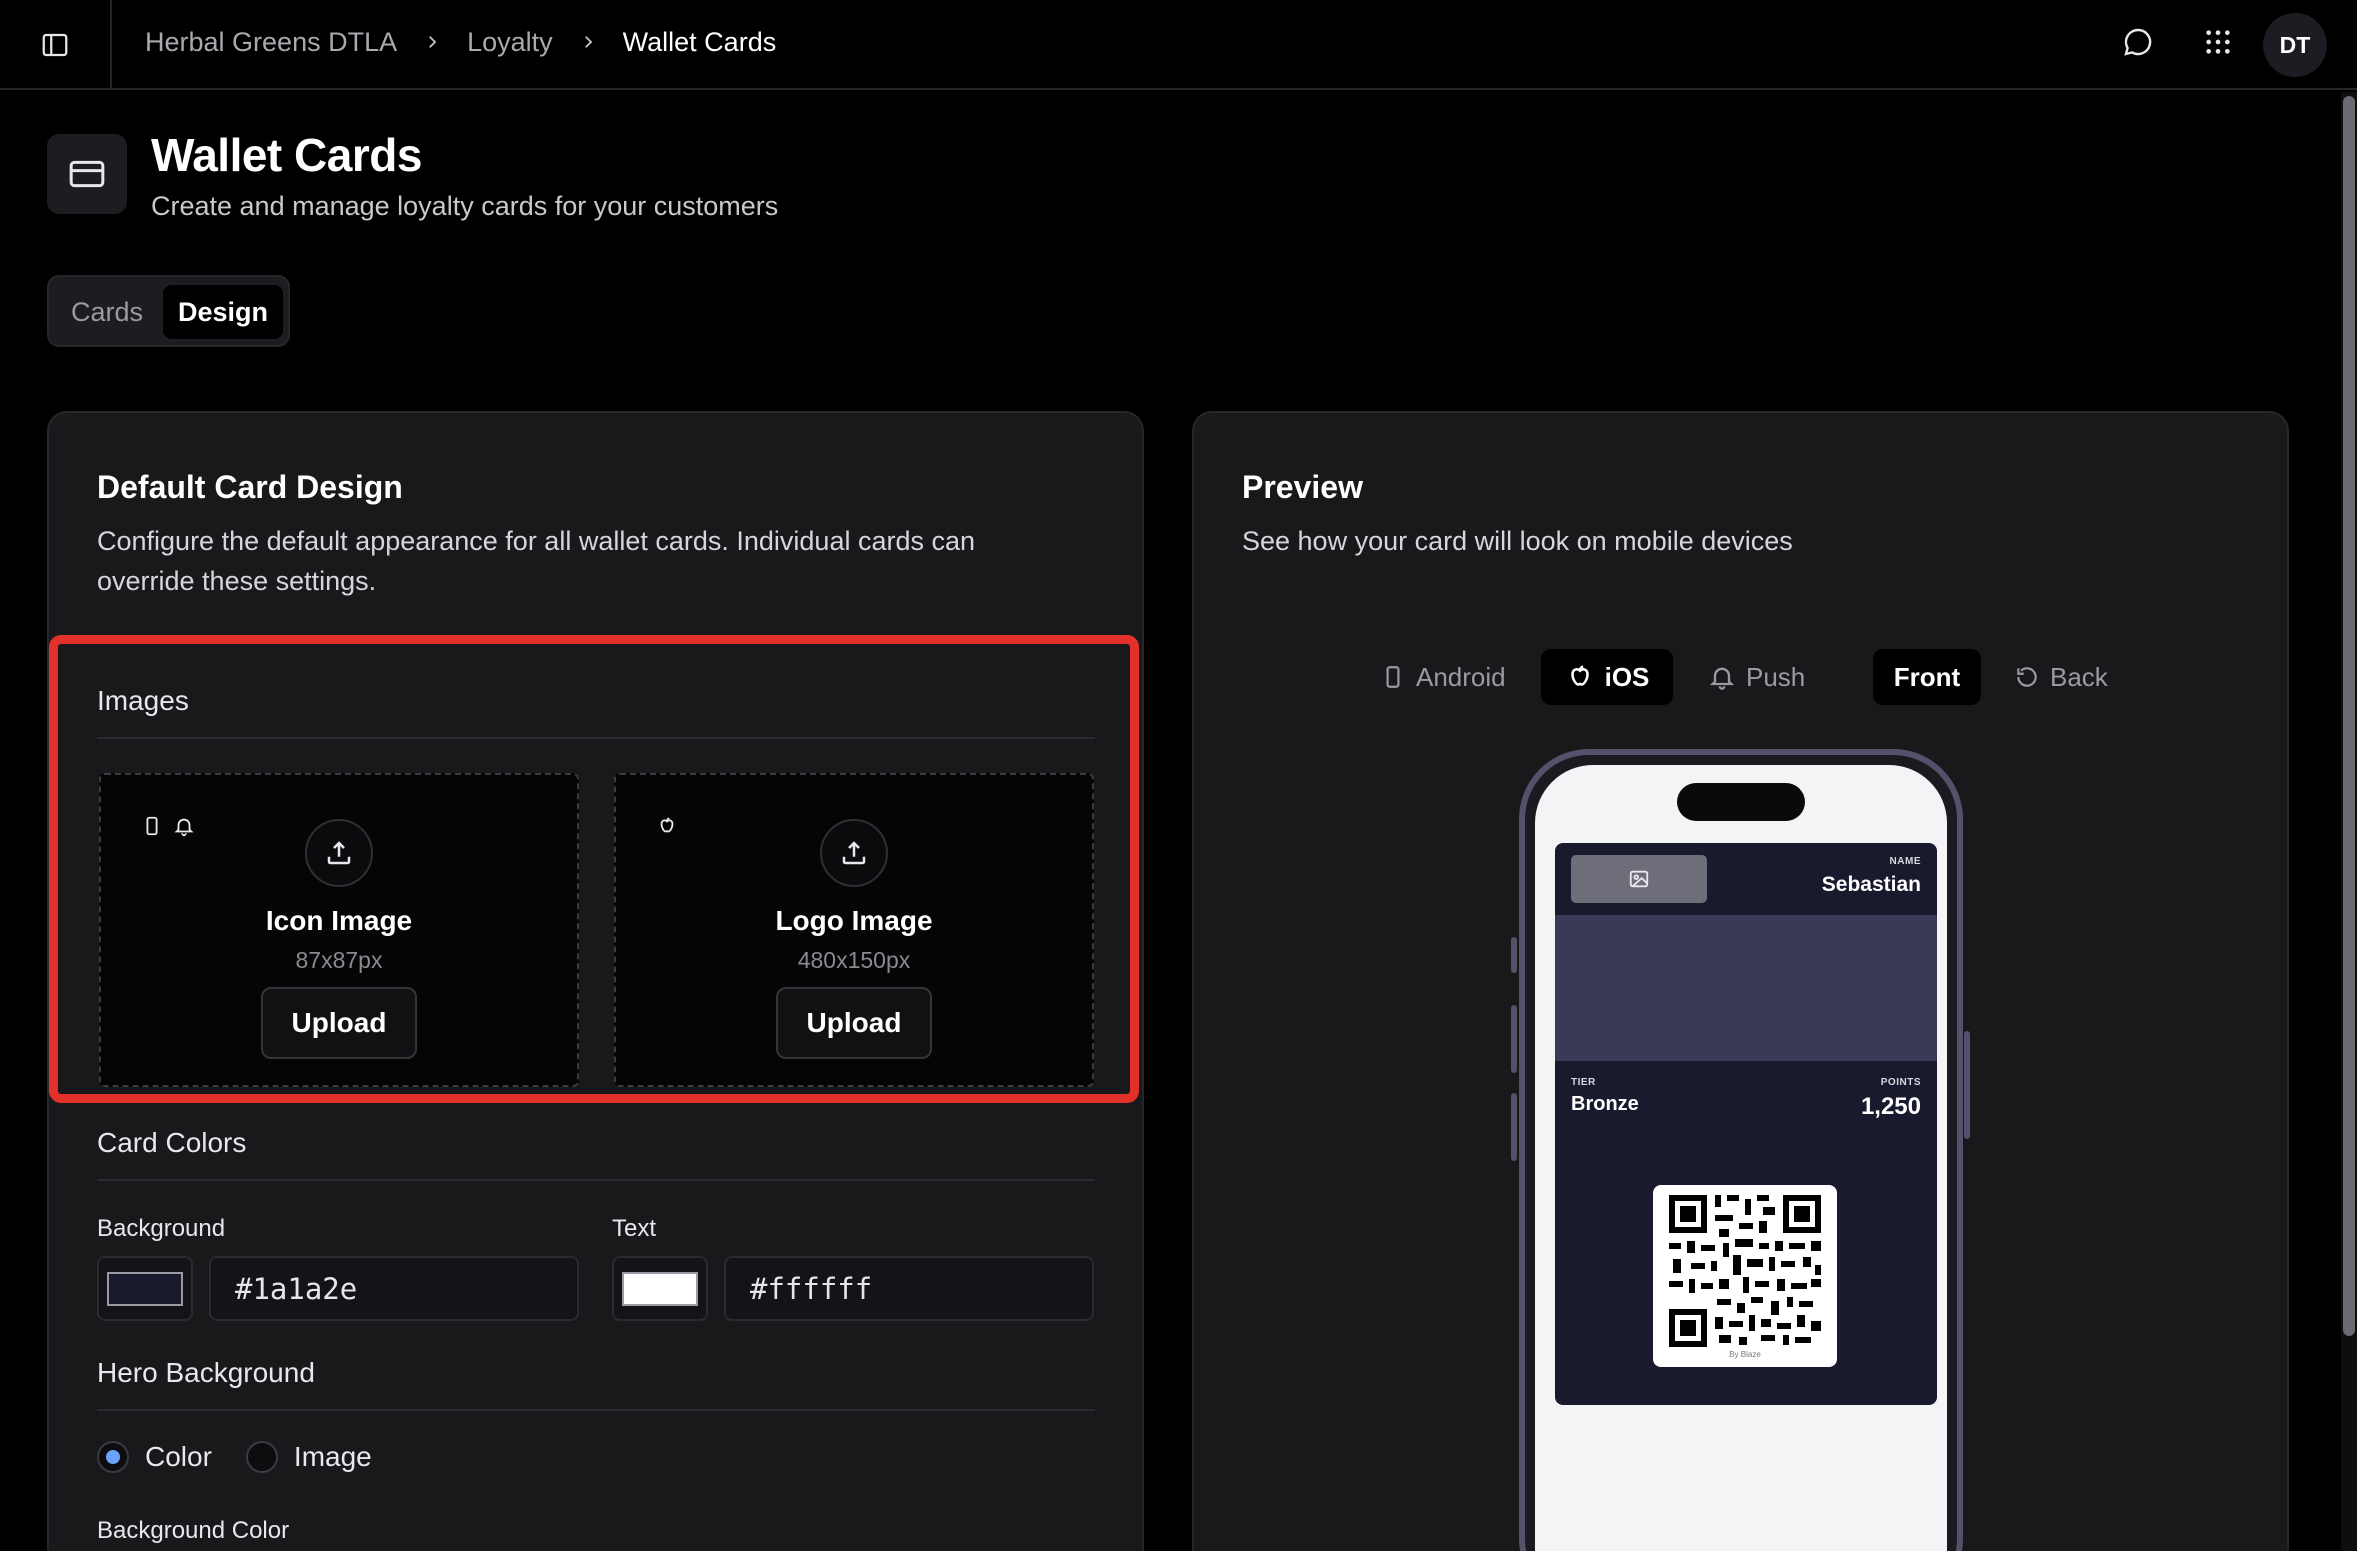 The width and height of the screenshot is (2357, 1551). Describe the element at coordinates (223, 312) in the screenshot. I see `tab-design: Design` at that location.